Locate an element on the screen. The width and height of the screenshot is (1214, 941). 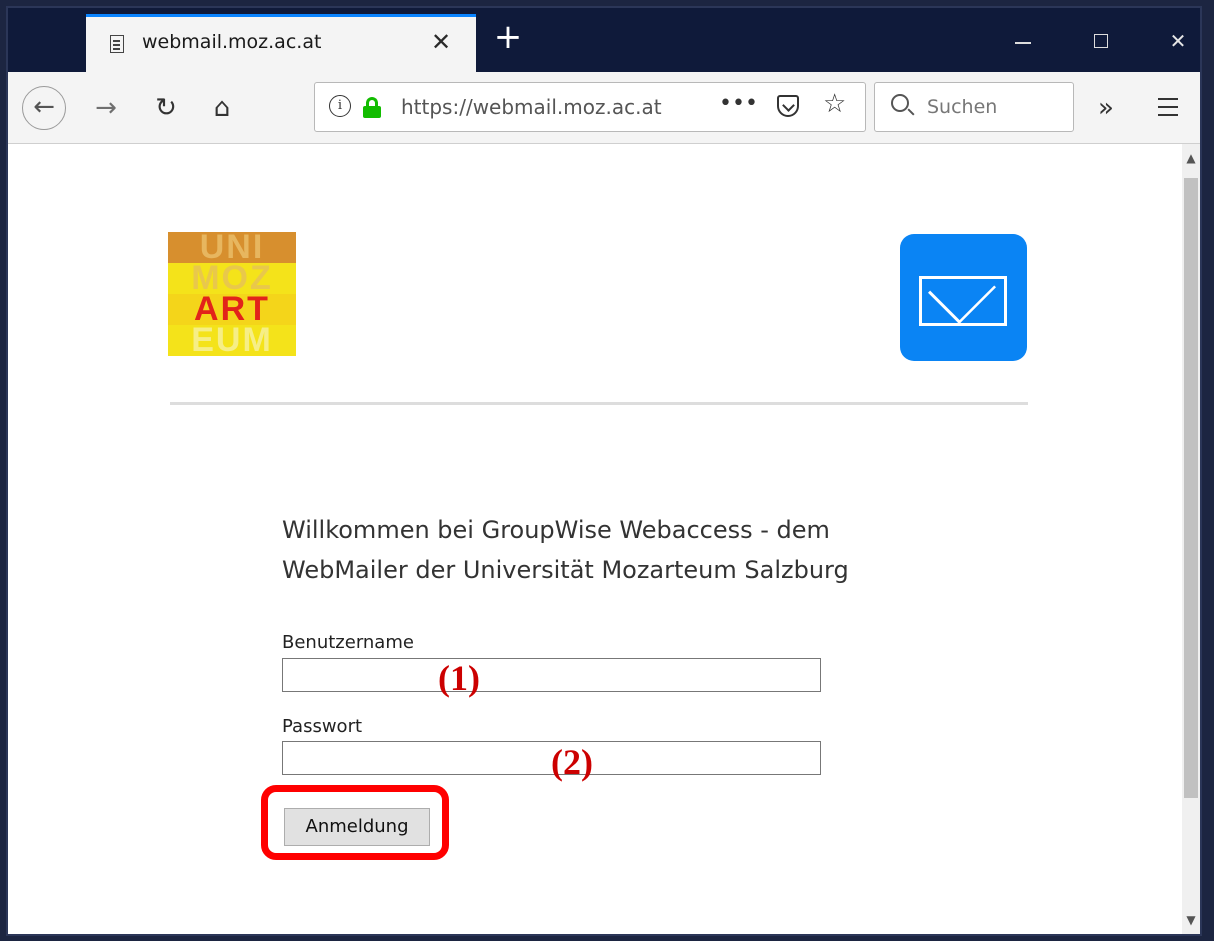
home-icon: ⌂ is located at coordinates (222, 108).